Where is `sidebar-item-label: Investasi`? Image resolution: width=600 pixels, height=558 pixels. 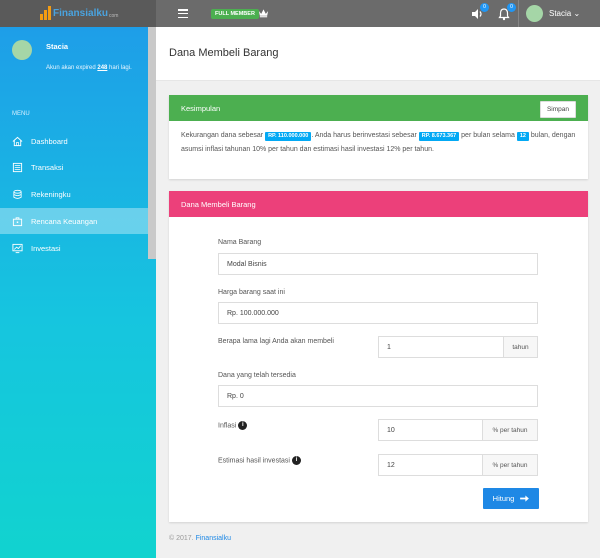 sidebar-item-label: Investasi is located at coordinates (46, 248).